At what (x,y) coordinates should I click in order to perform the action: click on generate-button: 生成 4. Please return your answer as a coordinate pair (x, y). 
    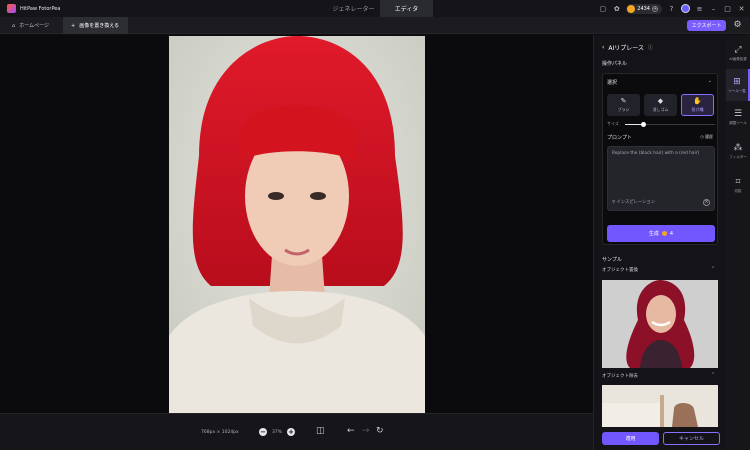
    Looking at the image, I should click on (661, 233).